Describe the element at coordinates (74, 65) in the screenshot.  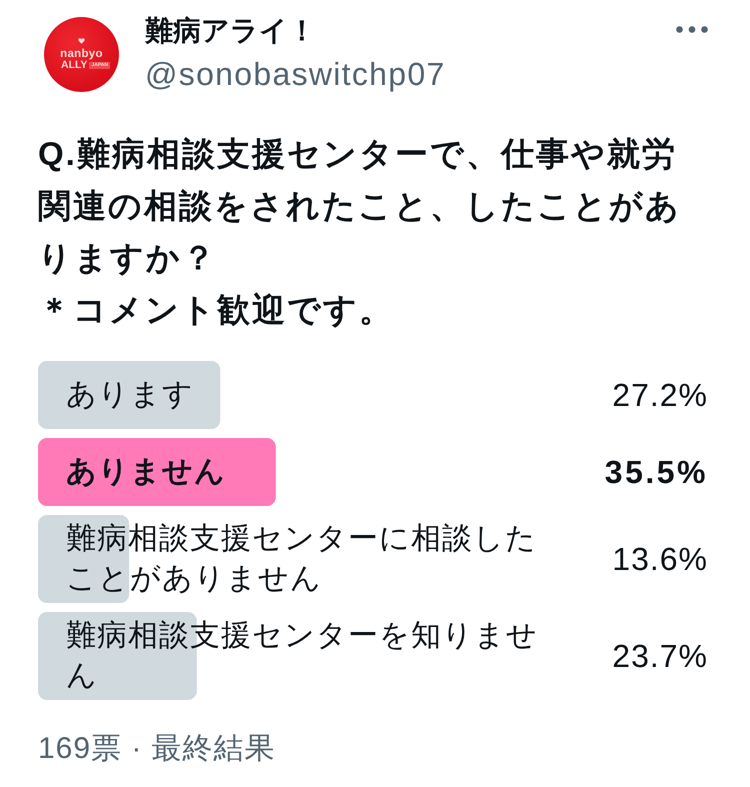
I see `logo-text: ALLY` at that location.